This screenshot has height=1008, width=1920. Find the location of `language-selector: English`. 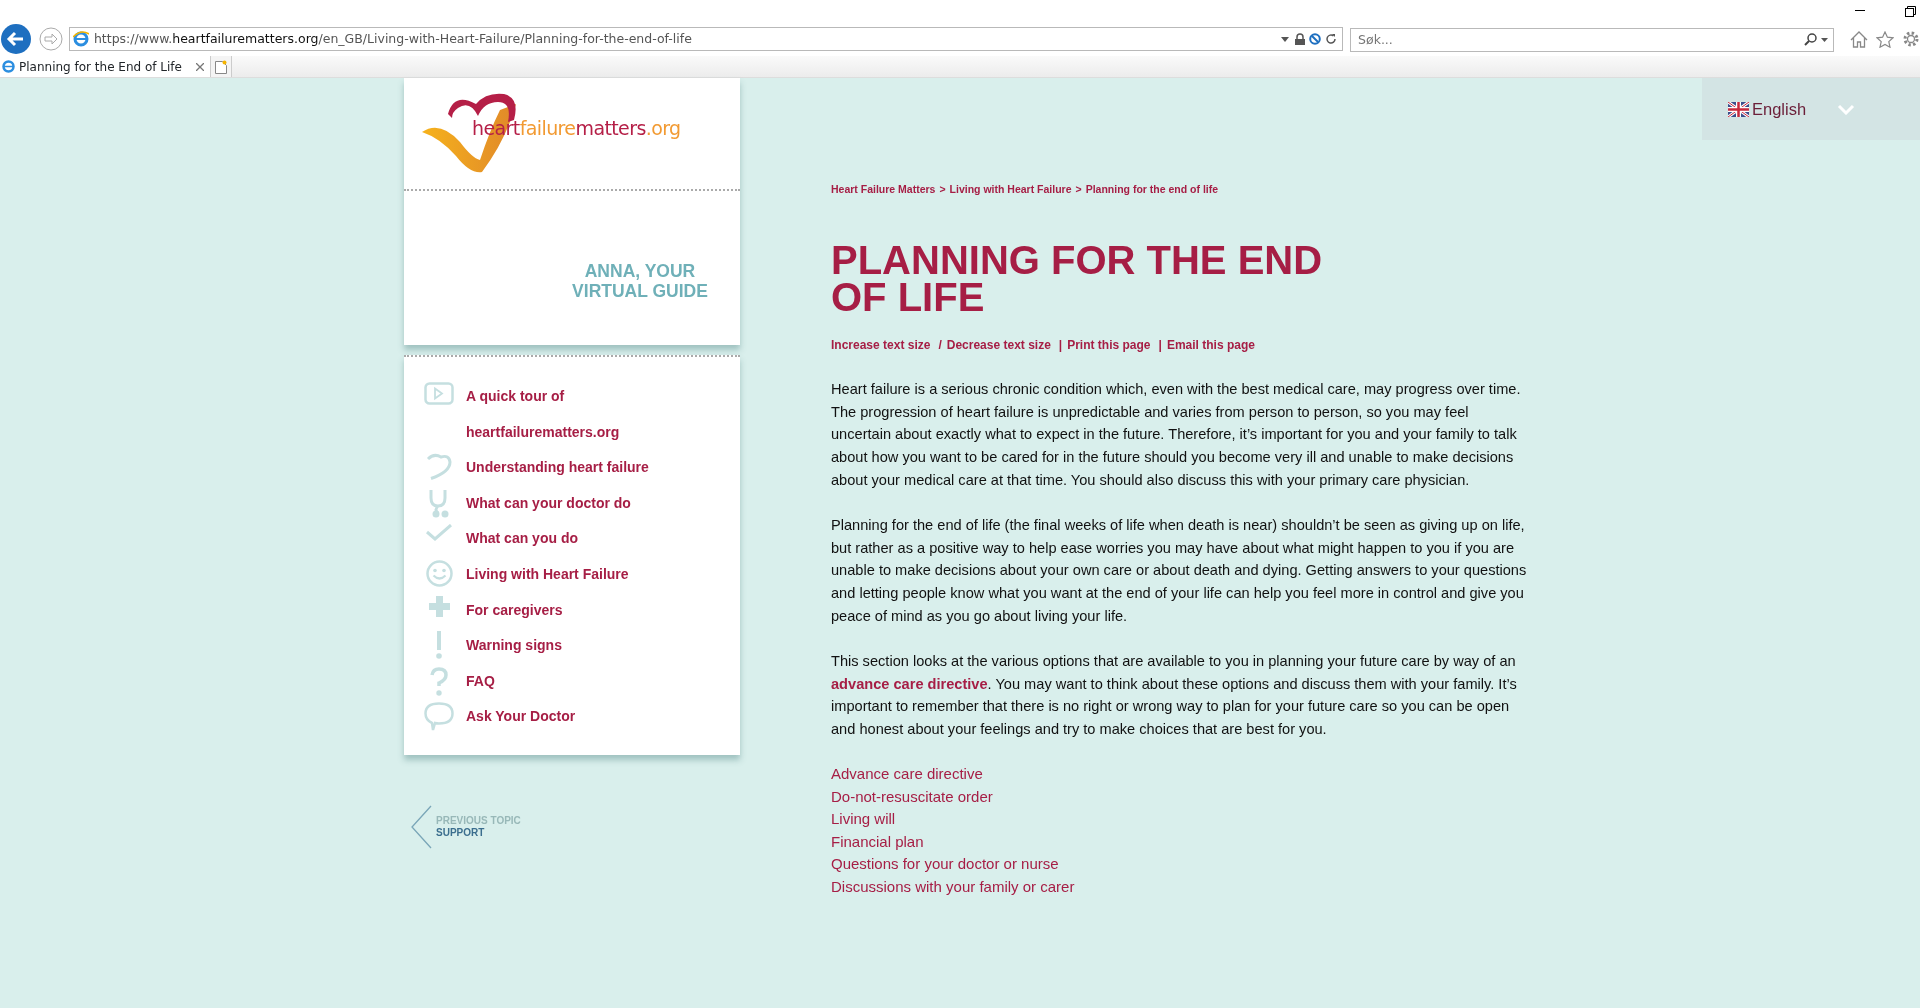

language-selector: English is located at coordinates (1811, 109).